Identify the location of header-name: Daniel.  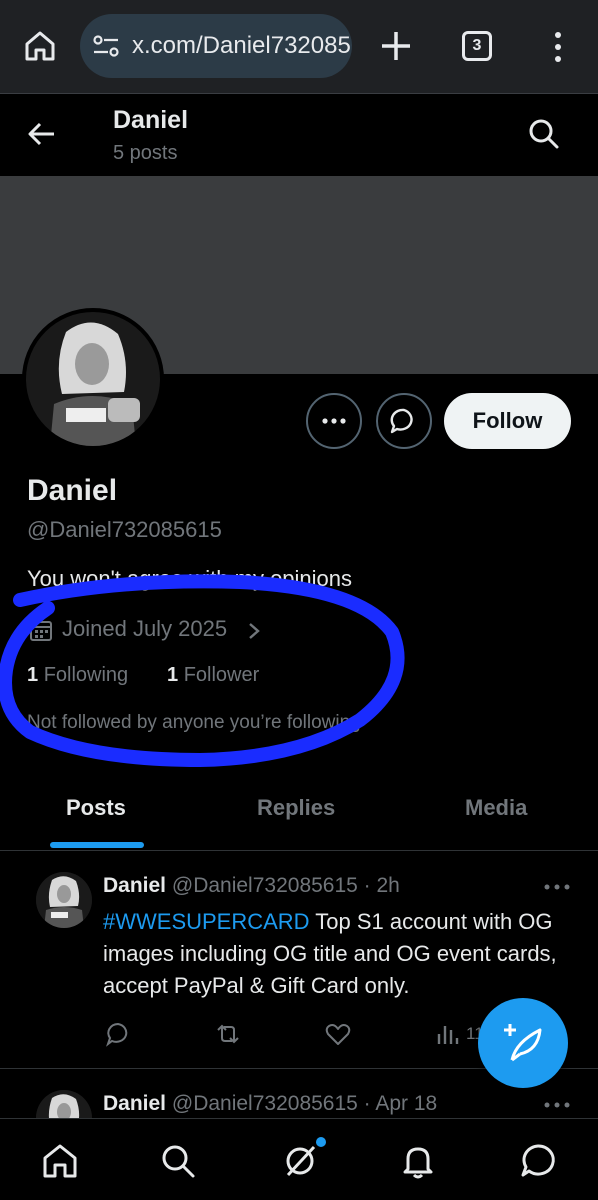
(151, 120).